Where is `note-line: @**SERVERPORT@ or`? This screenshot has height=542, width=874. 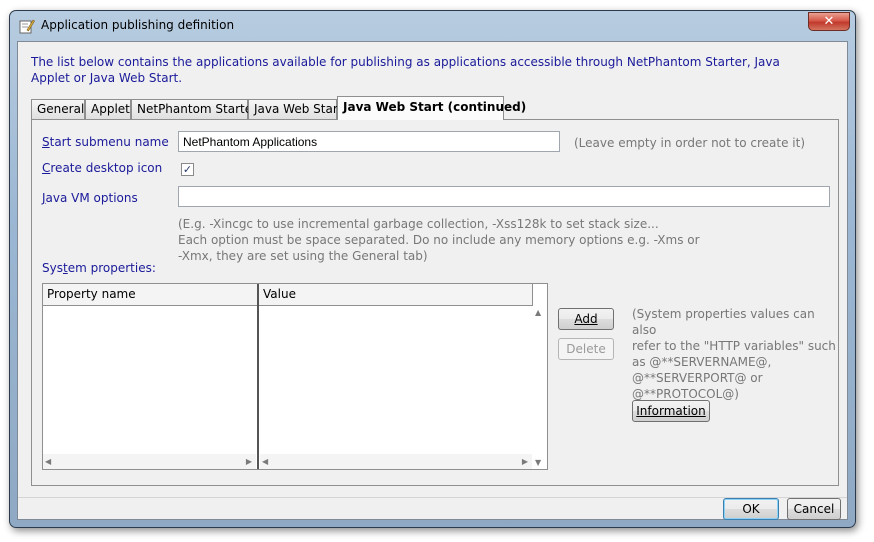
note-line: @**SERVERPORT@ or is located at coordinates (697, 378).